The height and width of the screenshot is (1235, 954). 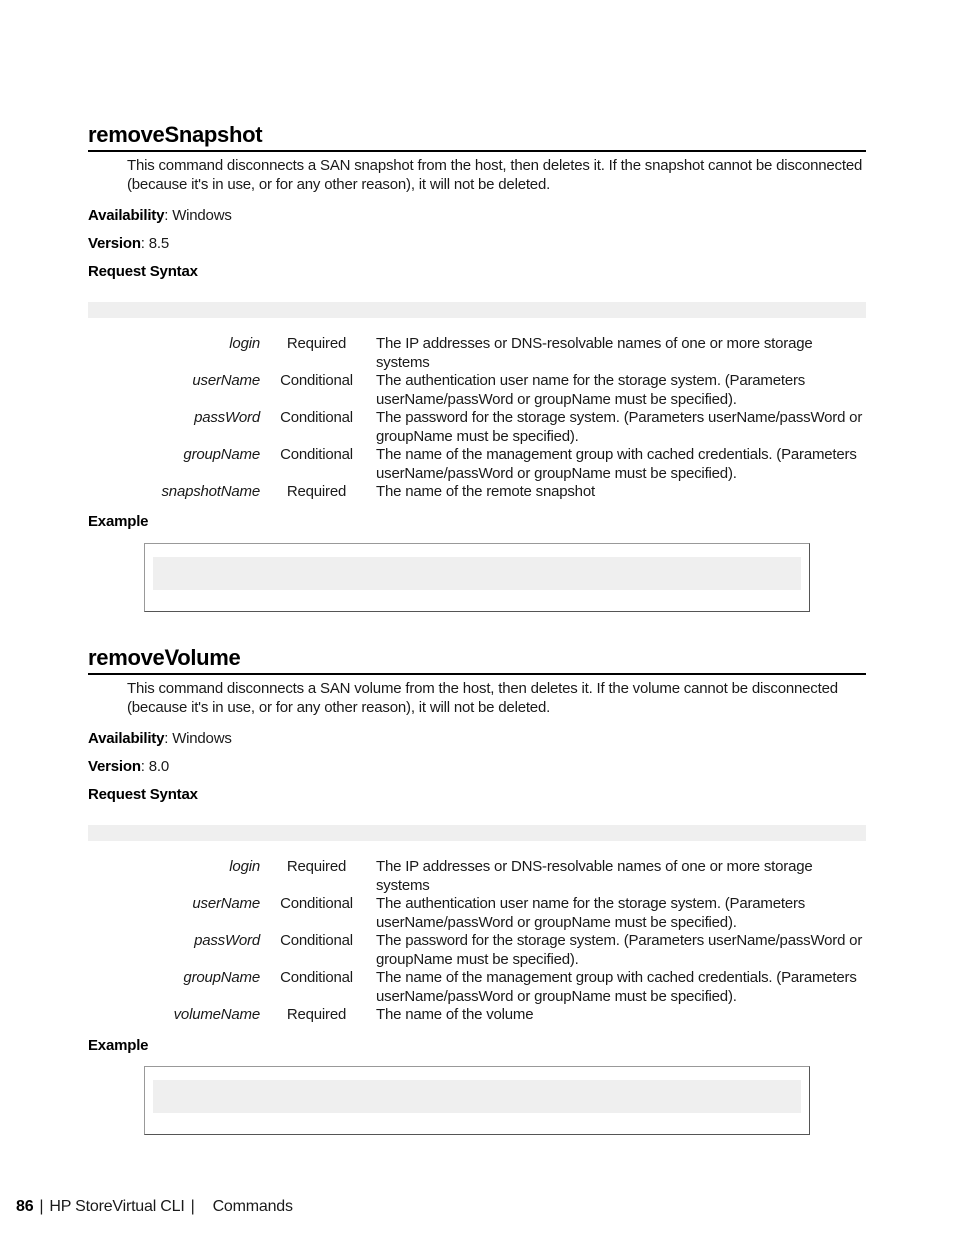 I want to click on version-line: Version: 8.0, so click(x=128, y=766).